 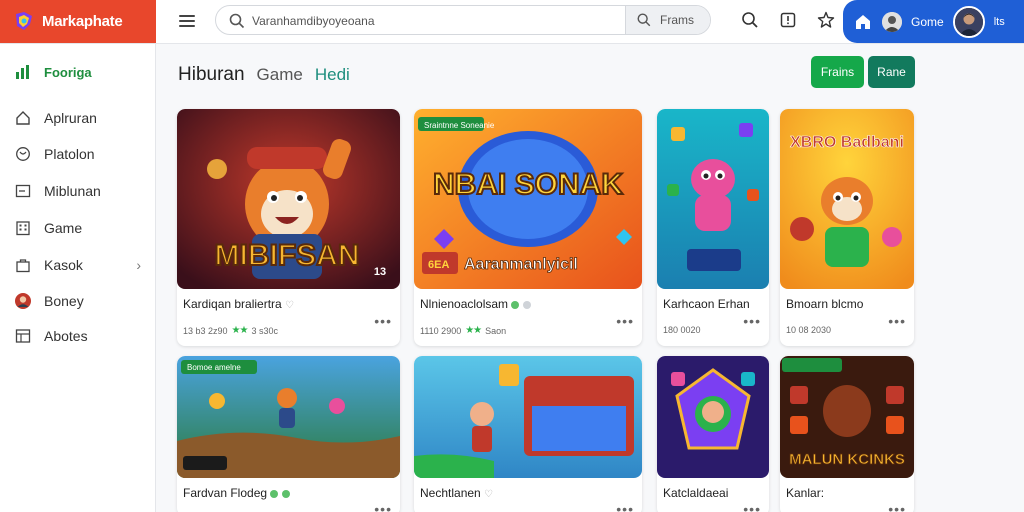 I want to click on avatar-icon, so click(x=23, y=301).